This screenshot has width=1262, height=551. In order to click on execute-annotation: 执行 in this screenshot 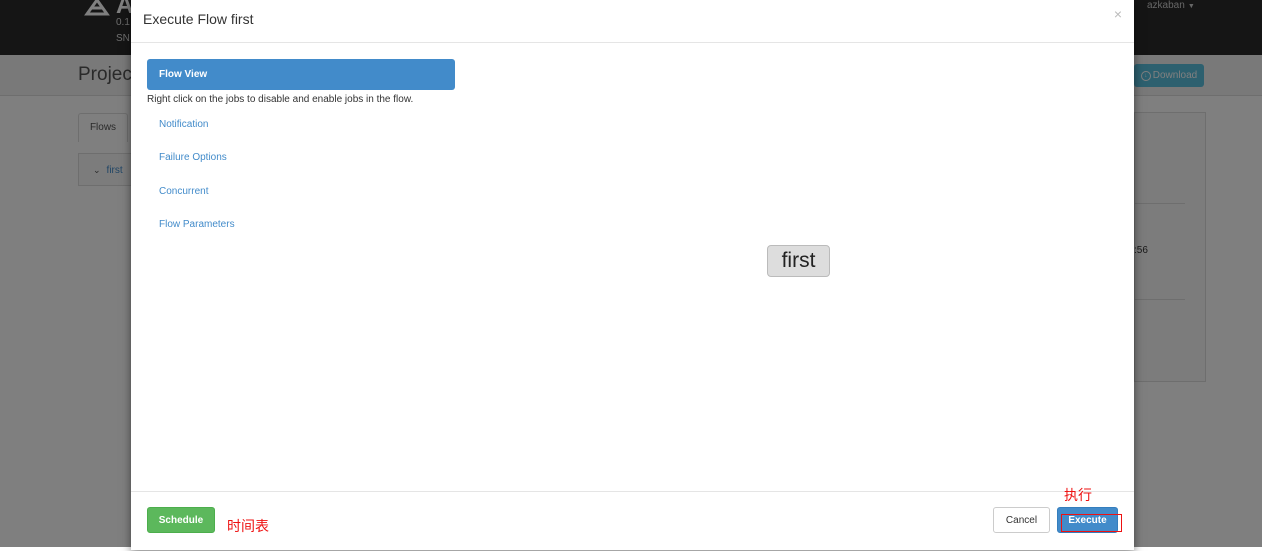, I will do `click(1078, 495)`.